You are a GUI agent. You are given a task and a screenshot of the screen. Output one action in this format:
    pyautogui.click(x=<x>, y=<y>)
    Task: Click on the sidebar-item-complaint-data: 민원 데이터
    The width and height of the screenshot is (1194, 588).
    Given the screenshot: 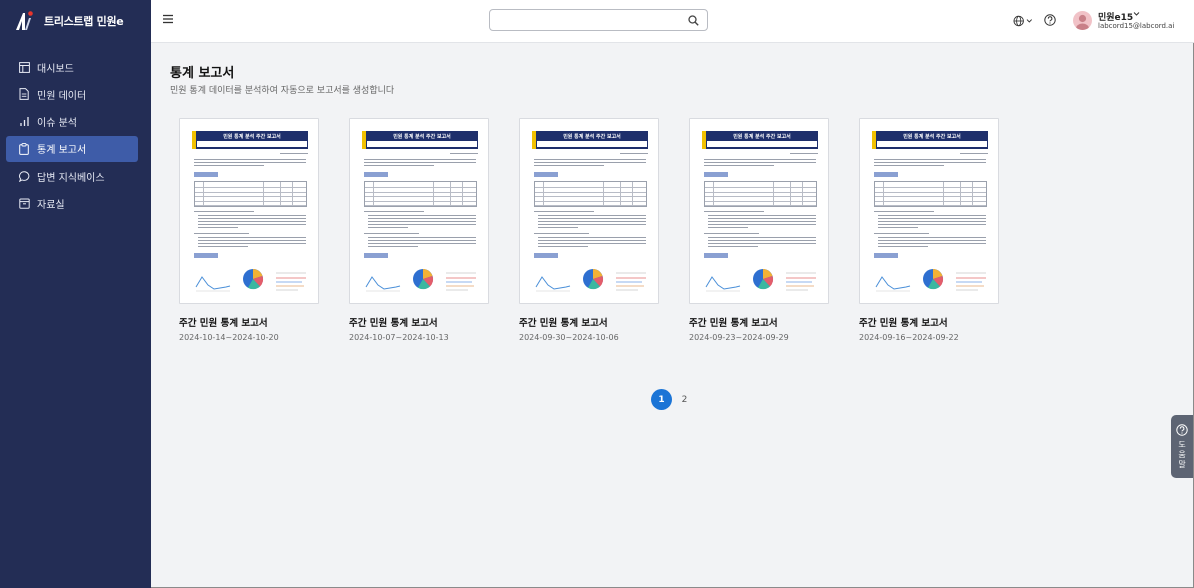 What is the action you would take?
    pyautogui.click(x=72, y=94)
    